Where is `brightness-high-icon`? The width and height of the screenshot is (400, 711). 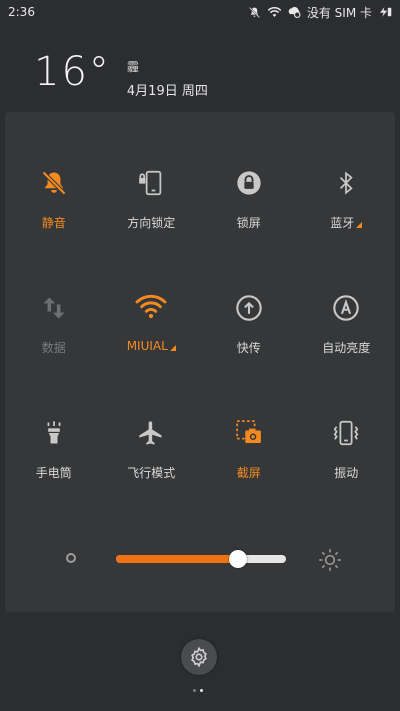
brightness-high-icon is located at coordinates (330, 560).